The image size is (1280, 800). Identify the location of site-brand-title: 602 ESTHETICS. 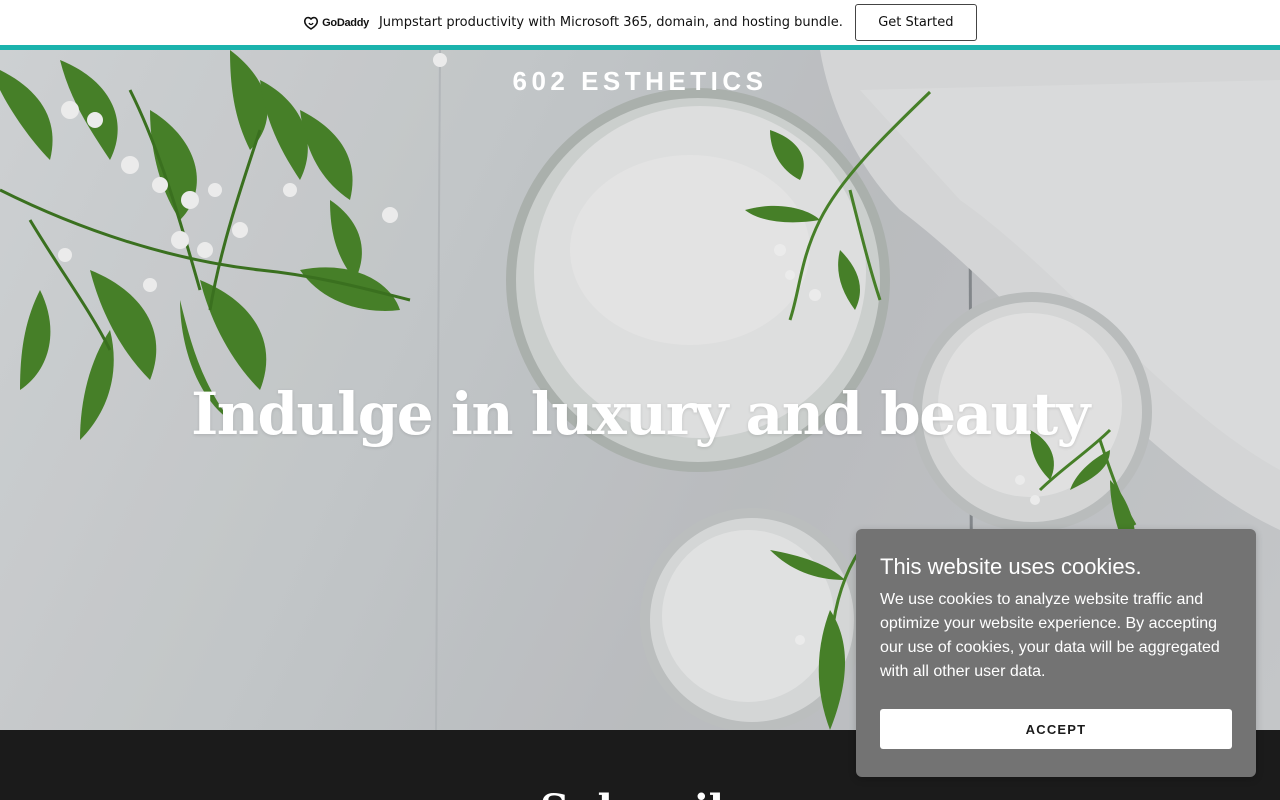
(640, 81).